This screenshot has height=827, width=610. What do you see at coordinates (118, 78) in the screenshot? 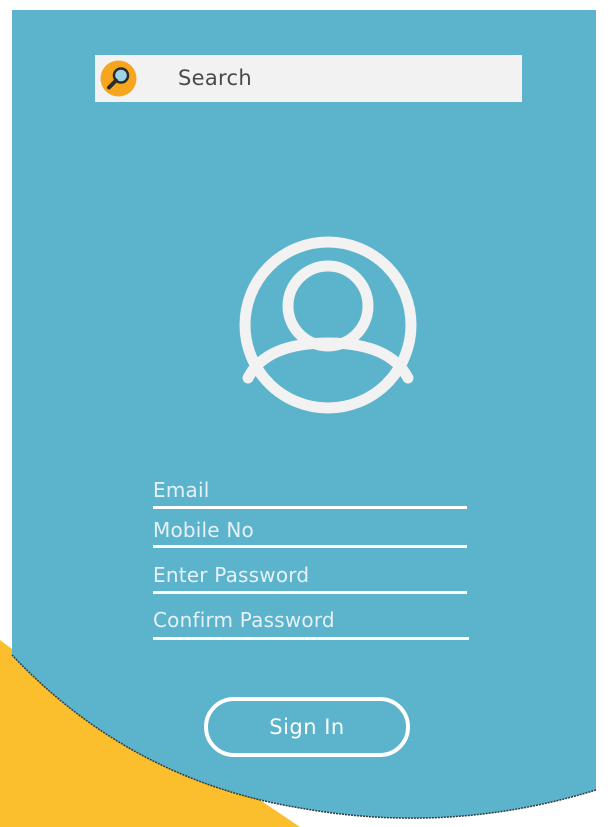
I see `search-icon` at bounding box center [118, 78].